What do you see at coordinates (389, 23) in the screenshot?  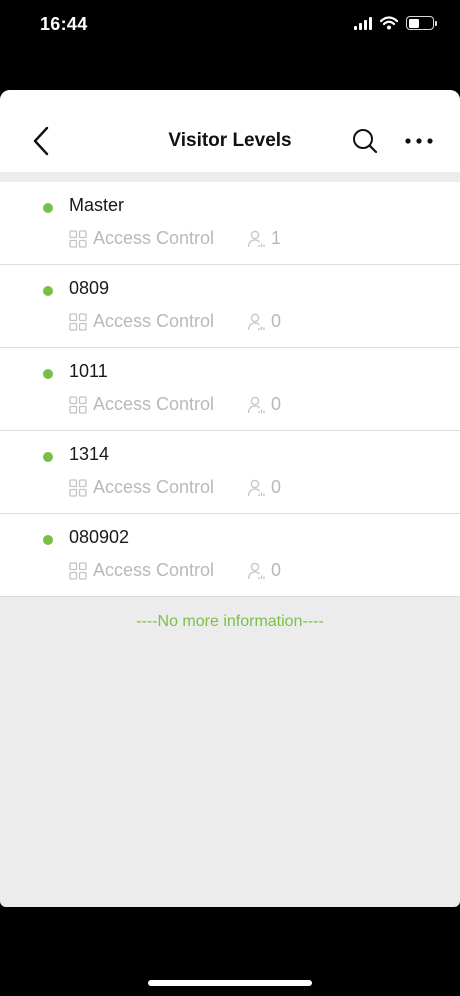 I see `wifi-icon` at bounding box center [389, 23].